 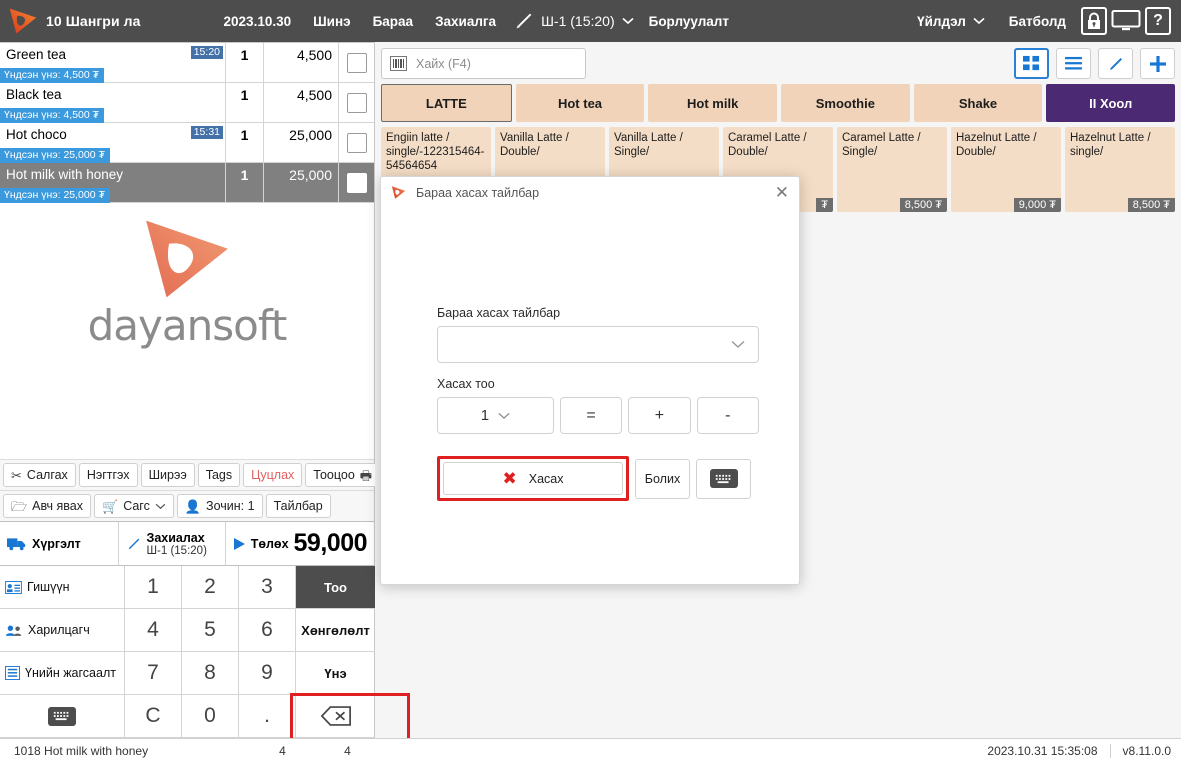 What do you see at coordinates (713, 103) in the screenshot?
I see `tab-hot-milk: Hot milk` at bounding box center [713, 103].